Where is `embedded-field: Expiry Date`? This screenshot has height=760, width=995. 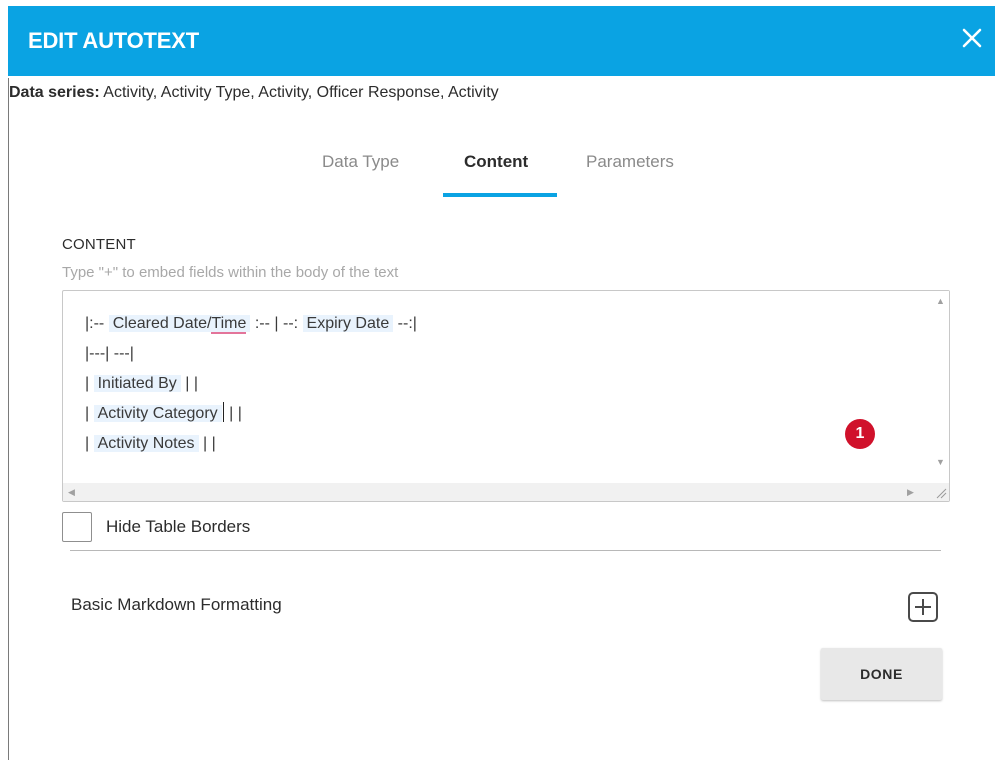 embedded-field: Expiry Date is located at coordinates (348, 323).